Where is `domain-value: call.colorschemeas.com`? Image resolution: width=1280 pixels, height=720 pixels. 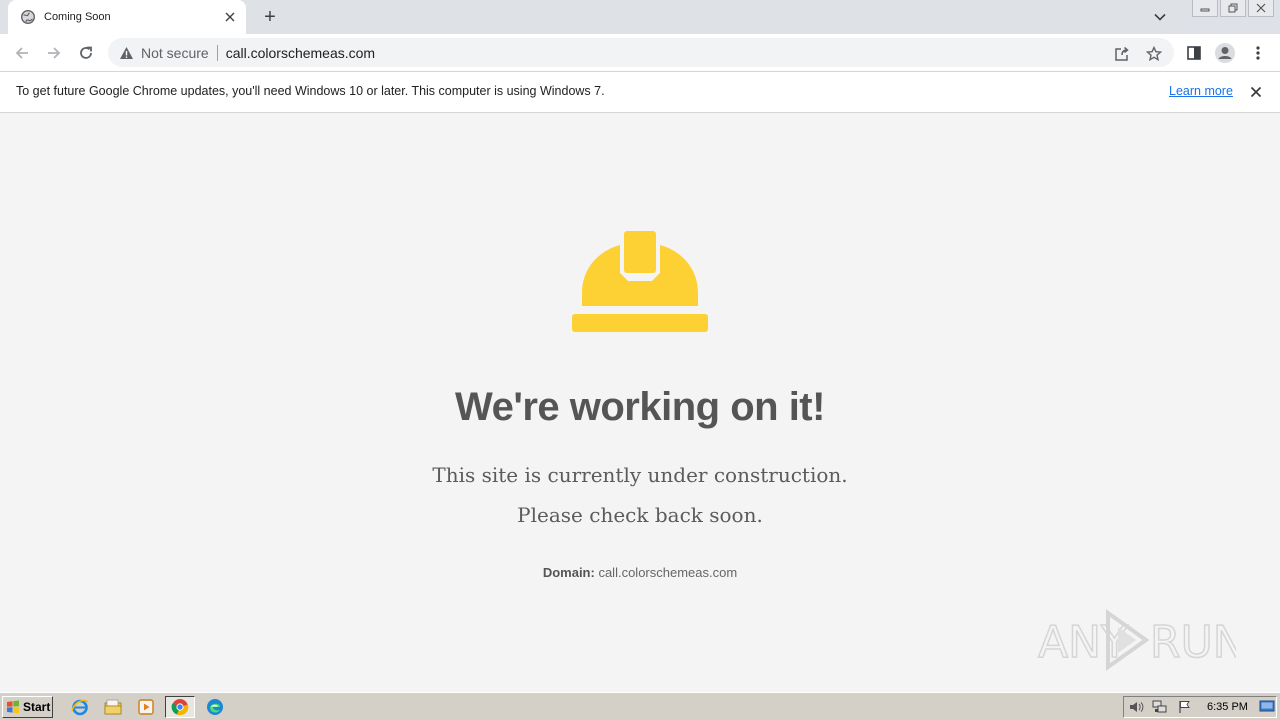
domain-value: call.colorschemeas.com is located at coordinates (668, 572).